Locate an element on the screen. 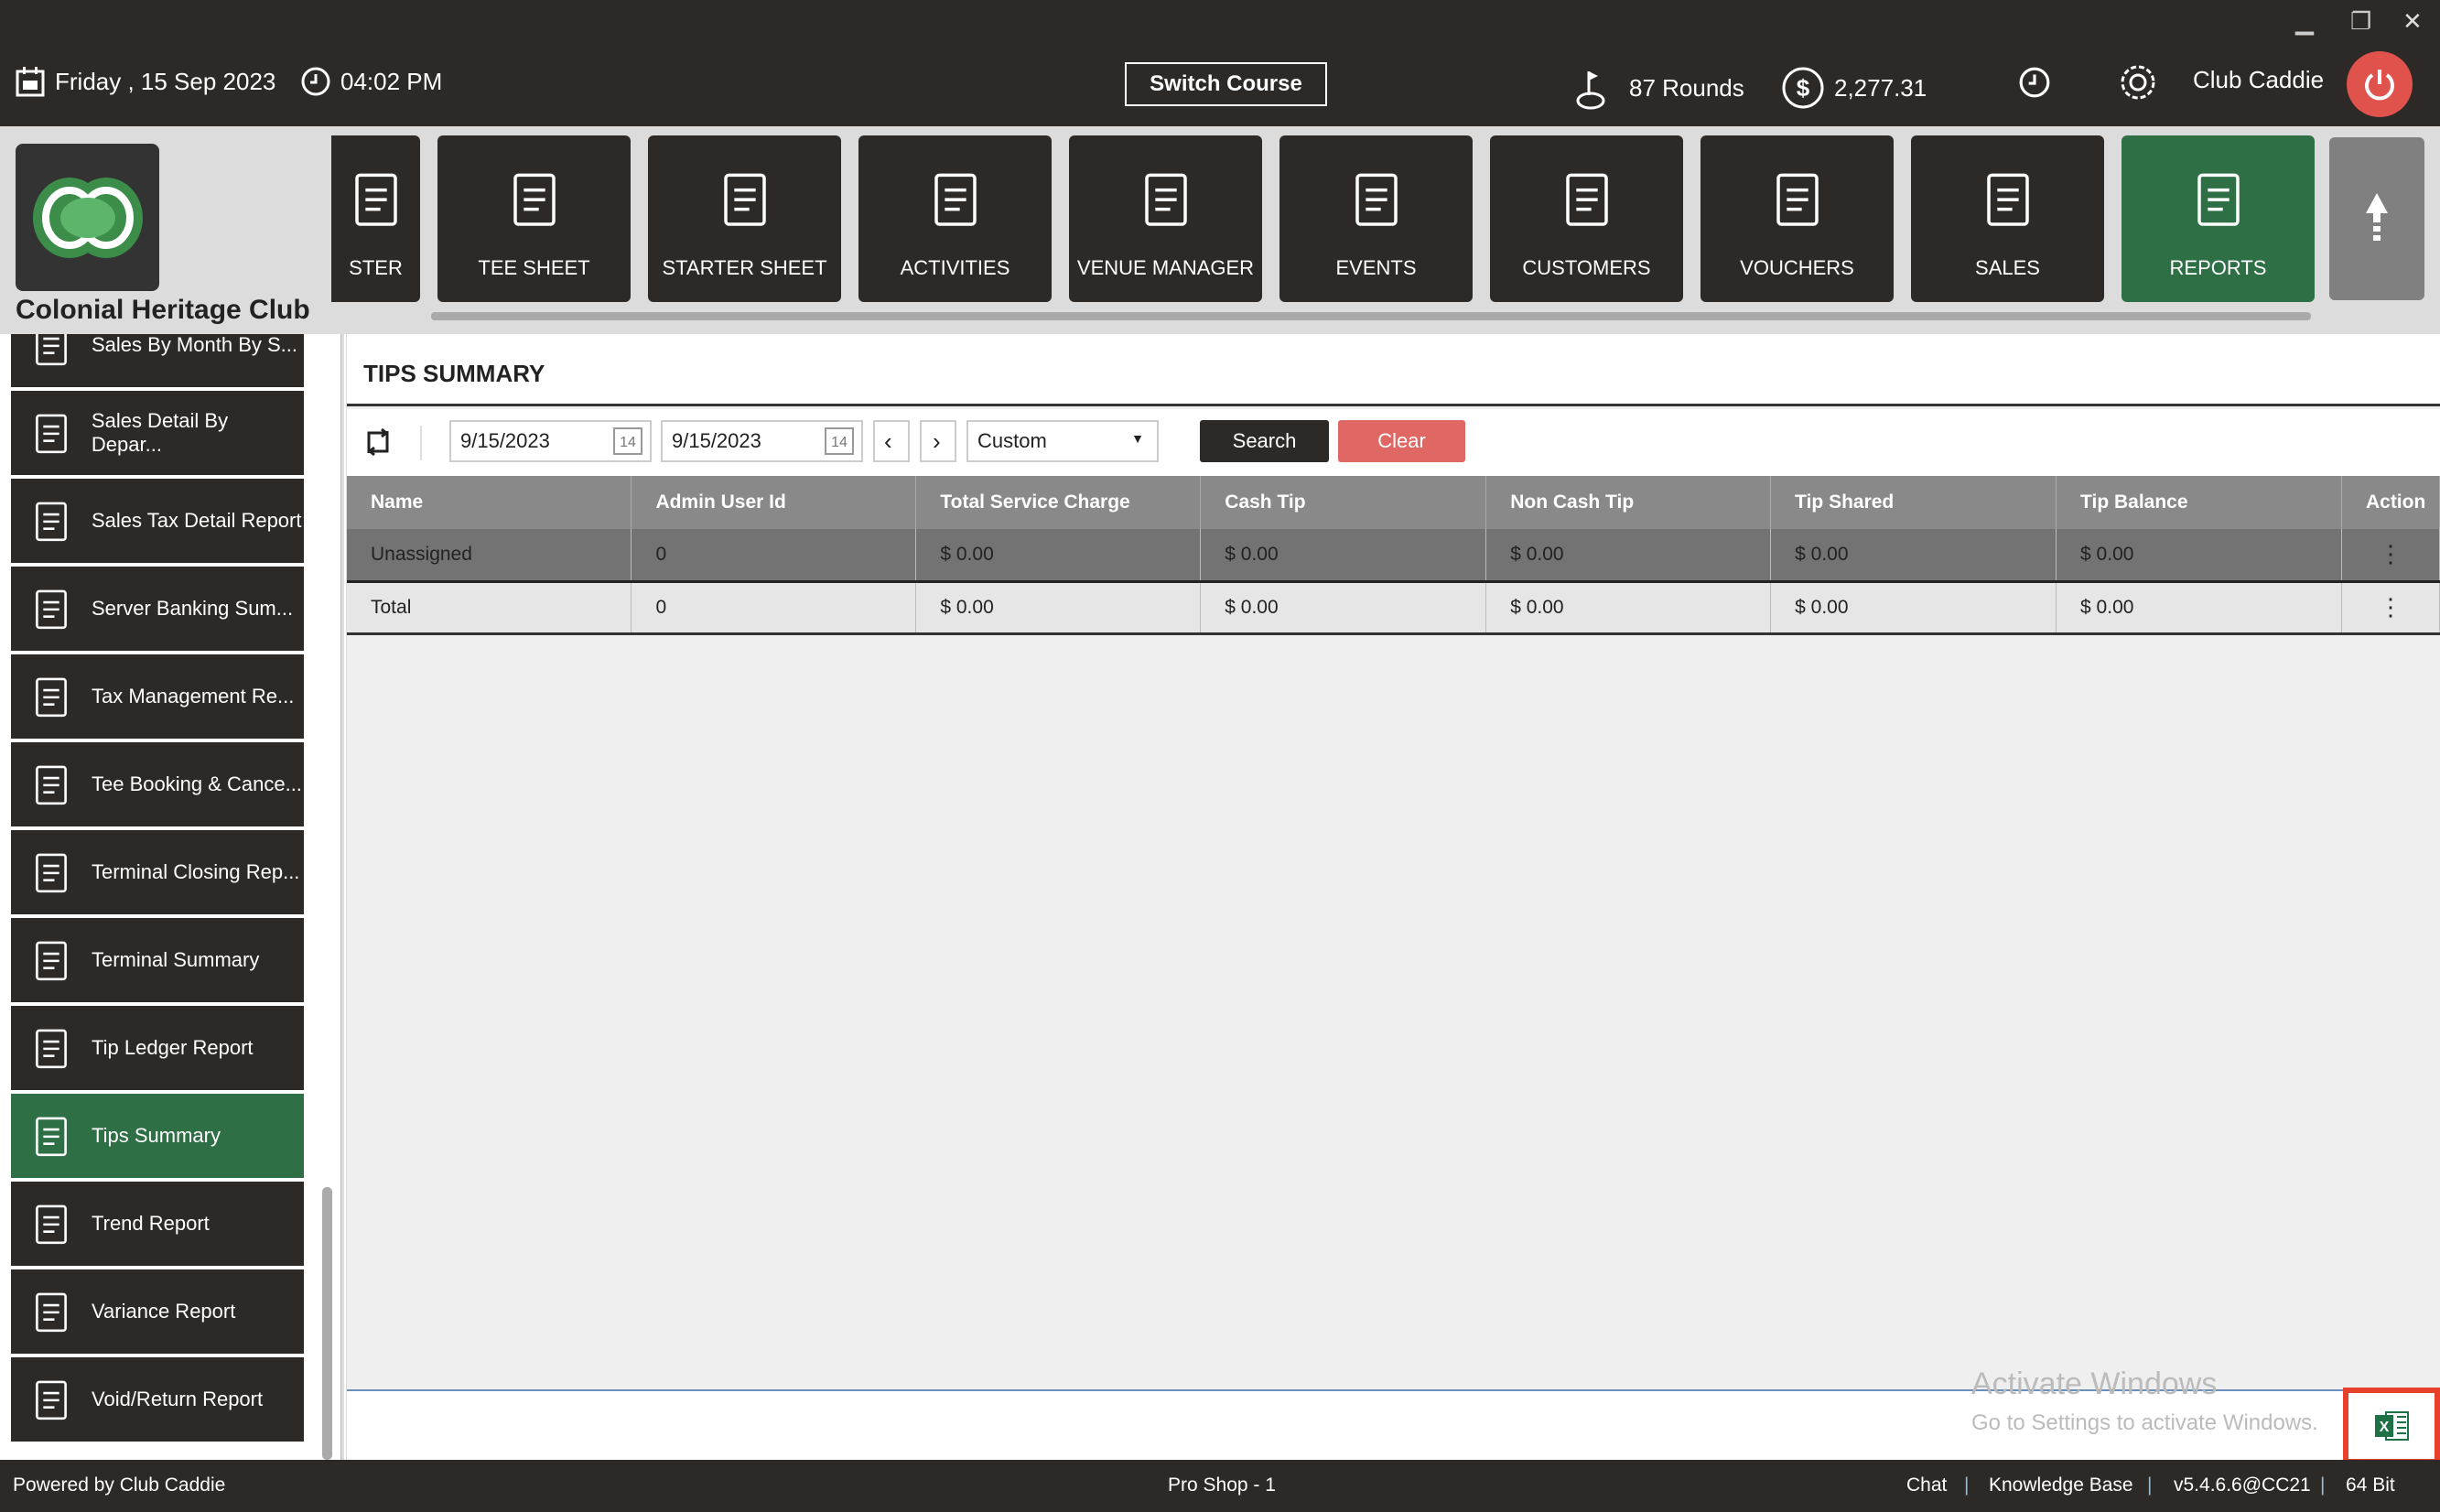 This screenshot has width=2440, height=1512. arrow-up-icon is located at coordinates (2377, 217).